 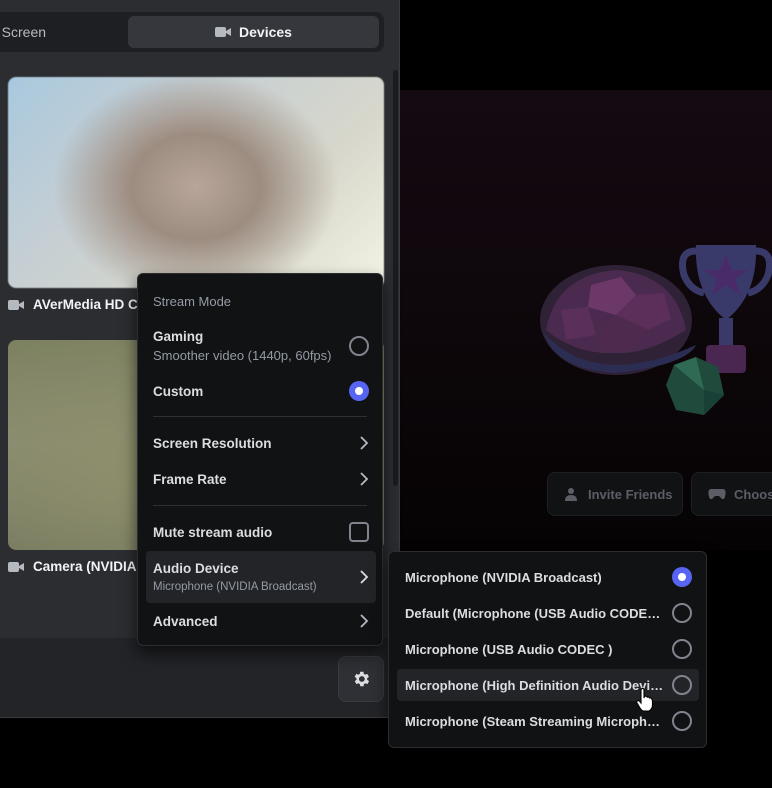 I want to click on device-label-avermedia: AVerMedia HD Ca, so click(x=76, y=304).